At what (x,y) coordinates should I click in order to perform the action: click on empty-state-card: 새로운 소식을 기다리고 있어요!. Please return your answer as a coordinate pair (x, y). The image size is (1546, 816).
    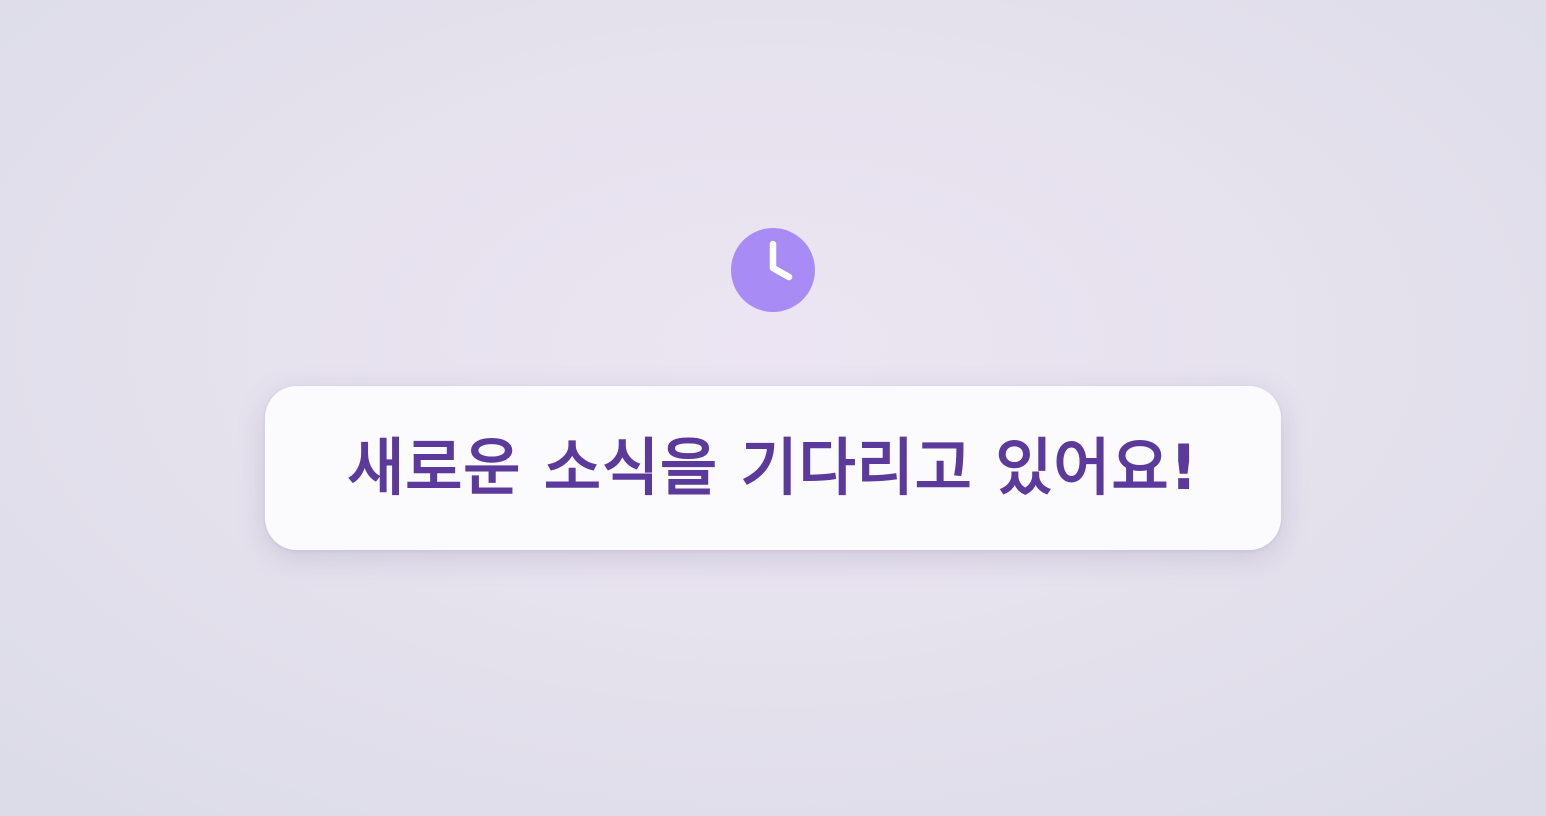
    Looking at the image, I should click on (773, 468).